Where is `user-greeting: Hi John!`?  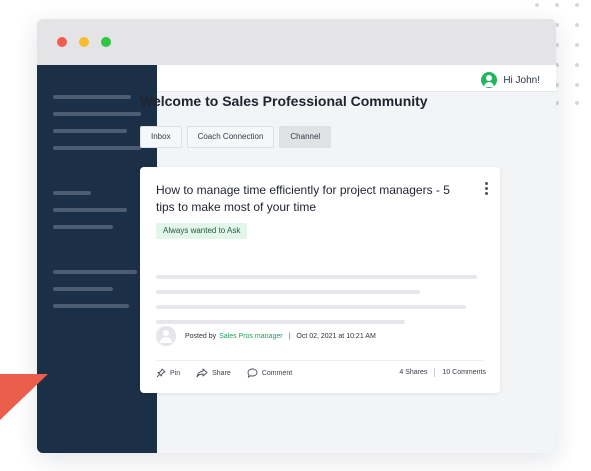
user-greeting: Hi John! is located at coordinates (510, 80).